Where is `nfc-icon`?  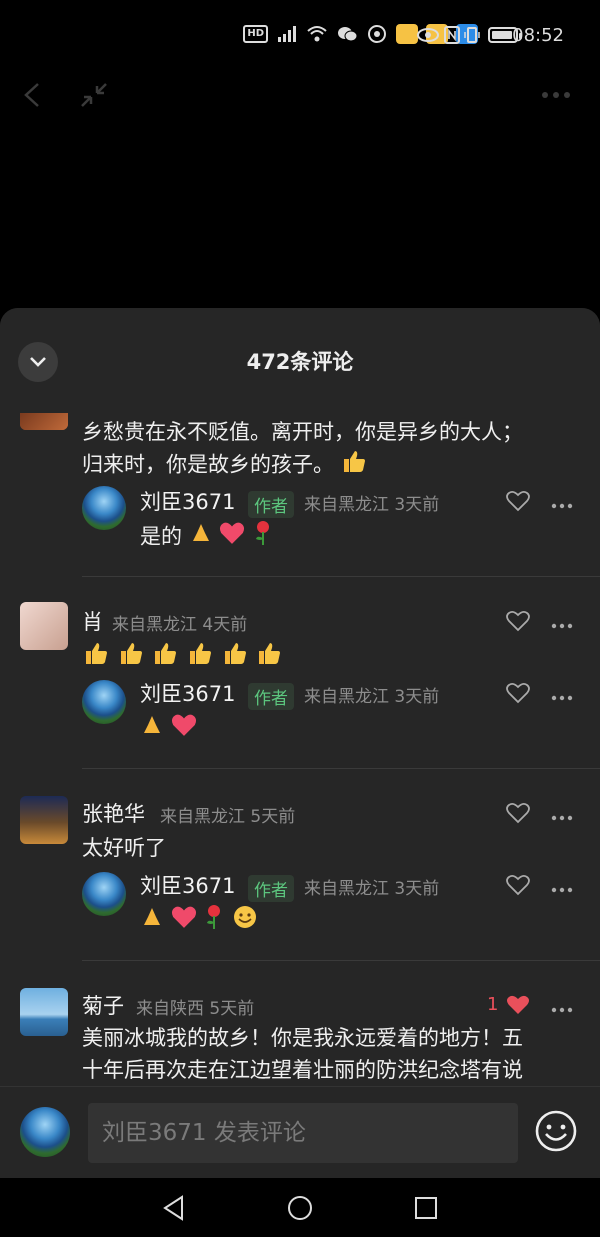 nfc-icon is located at coordinates (452, 37).